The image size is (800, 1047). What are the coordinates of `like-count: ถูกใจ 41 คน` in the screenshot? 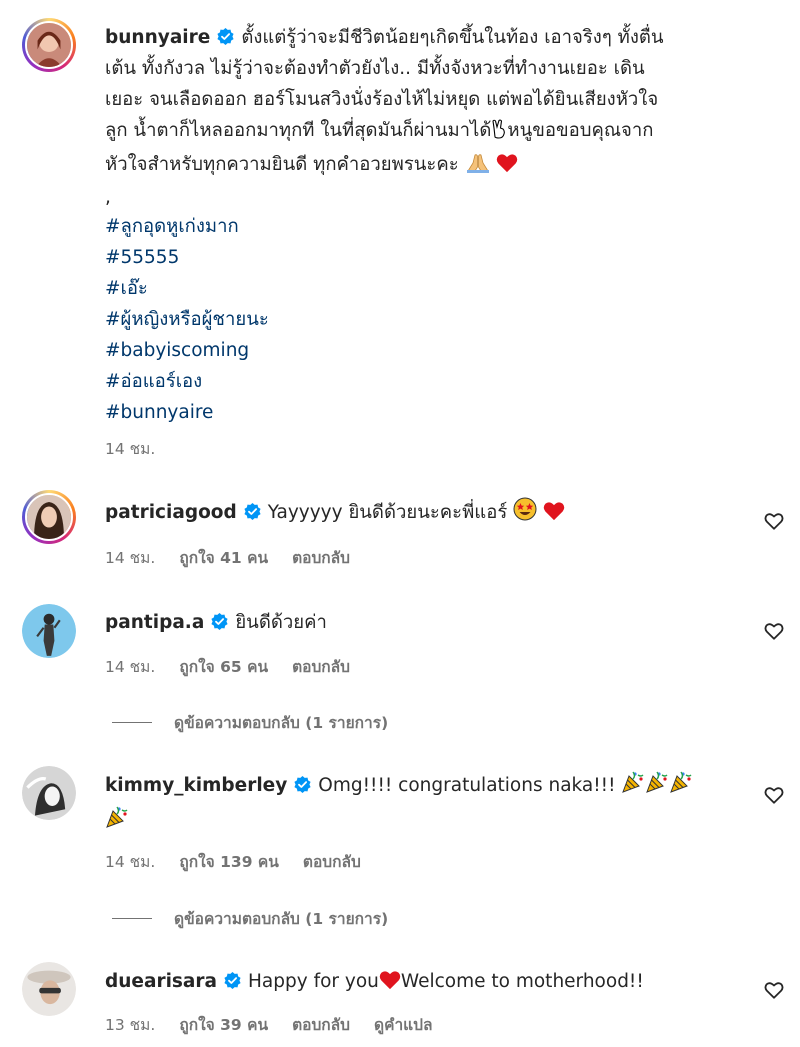 It's located at (223, 557).